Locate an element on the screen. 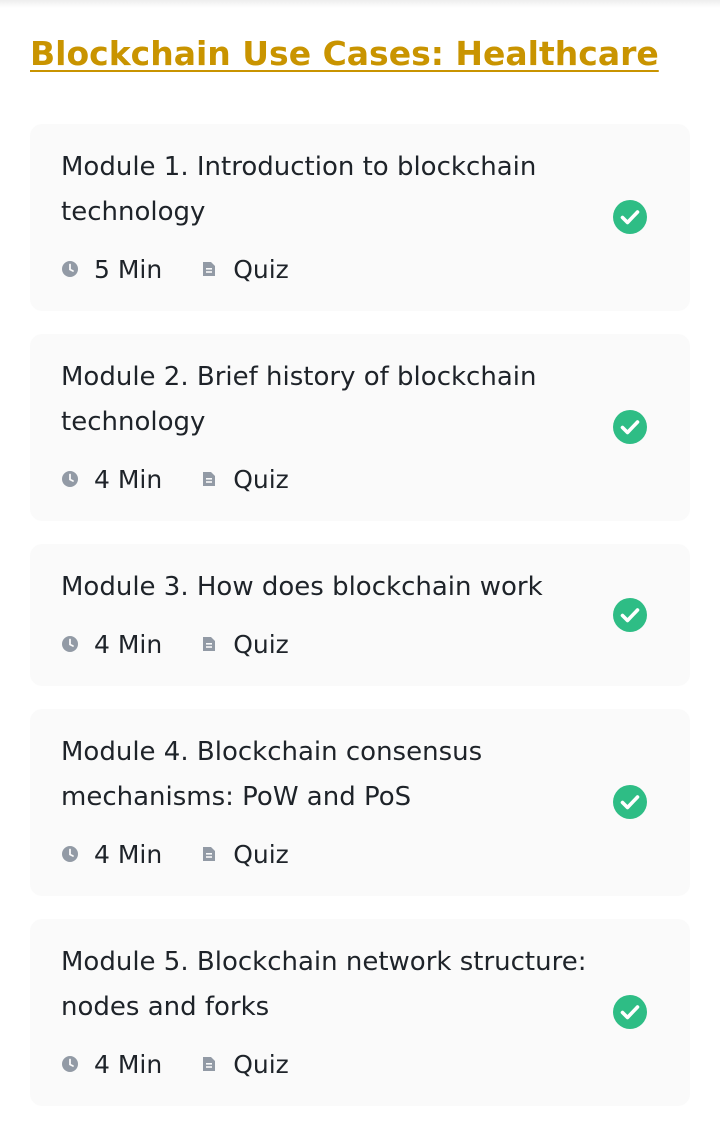 This screenshot has width=720, height=1124. duration: 5 Min is located at coordinates (111, 269).